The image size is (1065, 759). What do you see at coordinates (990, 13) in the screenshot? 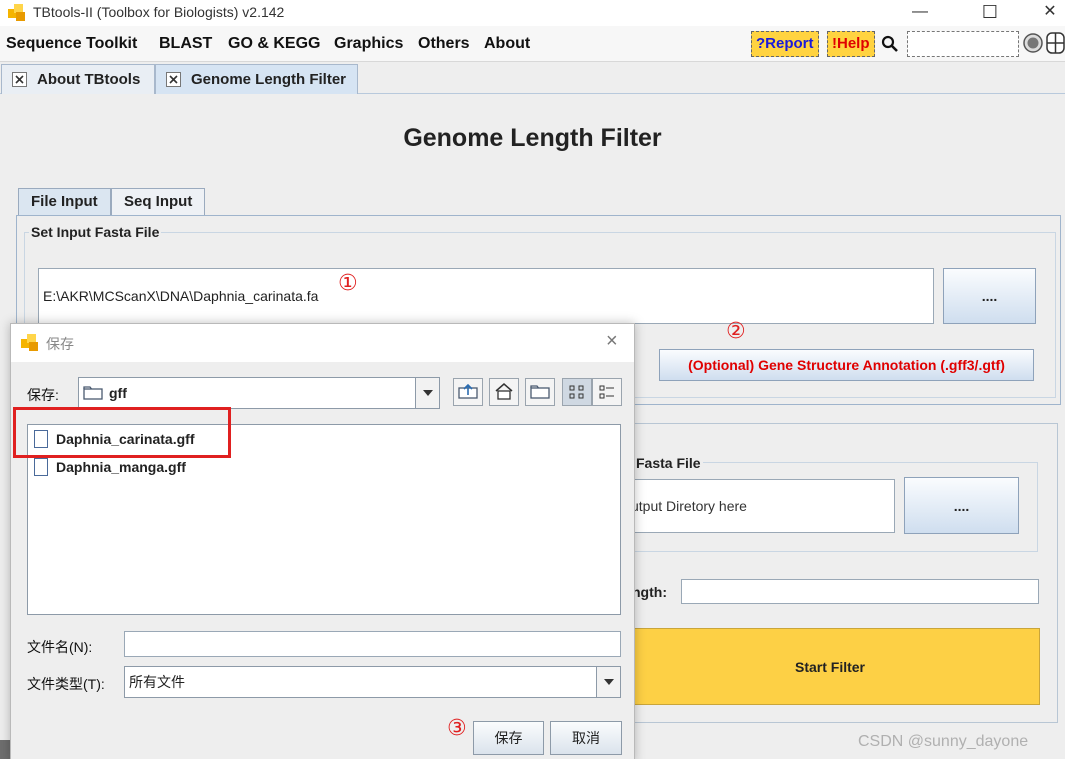
I see `maximize-button: ☐` at bounding box center [990, 13].